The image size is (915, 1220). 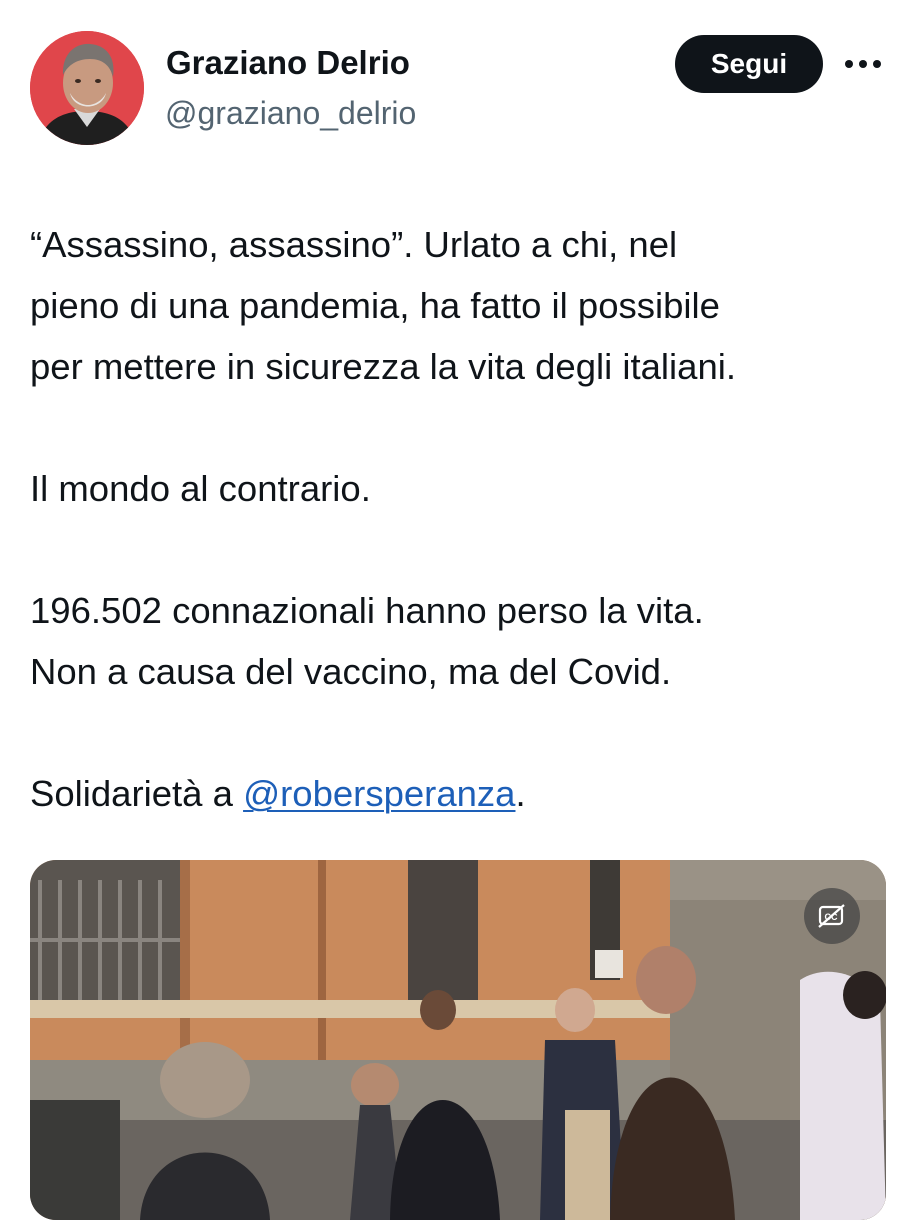 What do you see at coordinates (379, 793) in the screenshot?
I see `mention-link: @robersperanza` at bounding box center [379, 793].